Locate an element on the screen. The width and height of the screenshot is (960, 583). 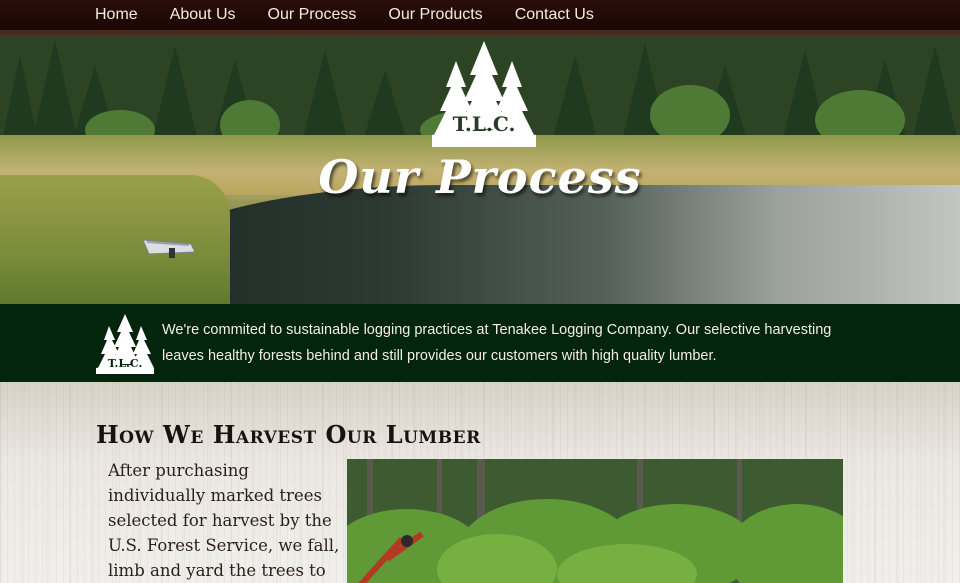
nav-our-process: Our Process is located at coordinates (312, 15).